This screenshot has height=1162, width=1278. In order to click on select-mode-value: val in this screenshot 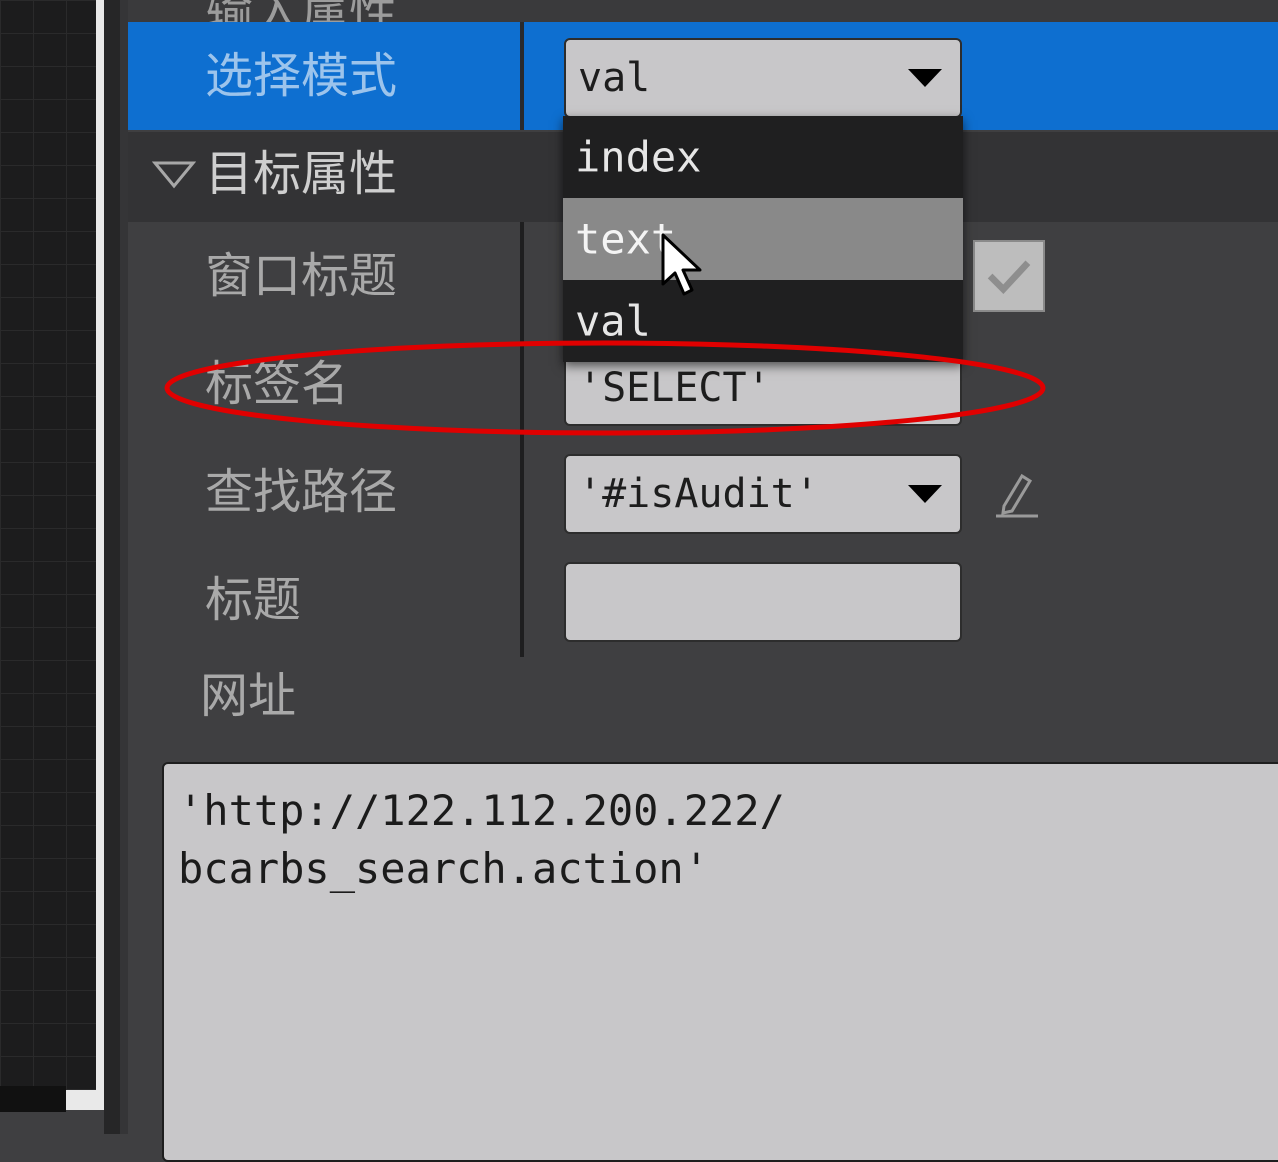, I will do `click(614, 78)`.